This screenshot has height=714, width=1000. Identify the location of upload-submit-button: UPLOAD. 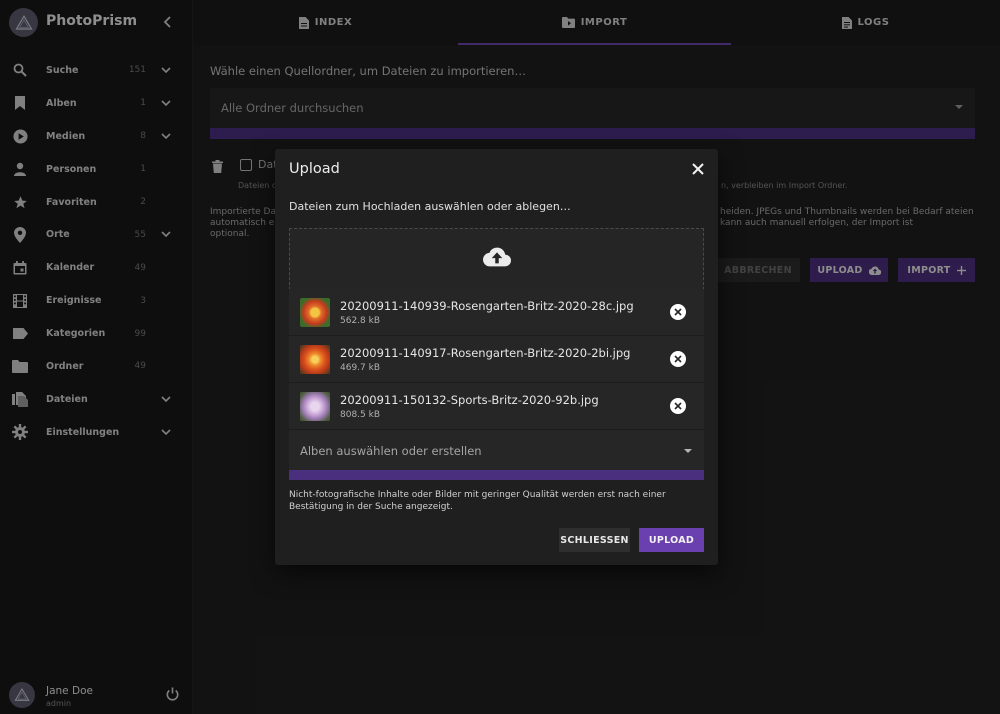
(671, 540).